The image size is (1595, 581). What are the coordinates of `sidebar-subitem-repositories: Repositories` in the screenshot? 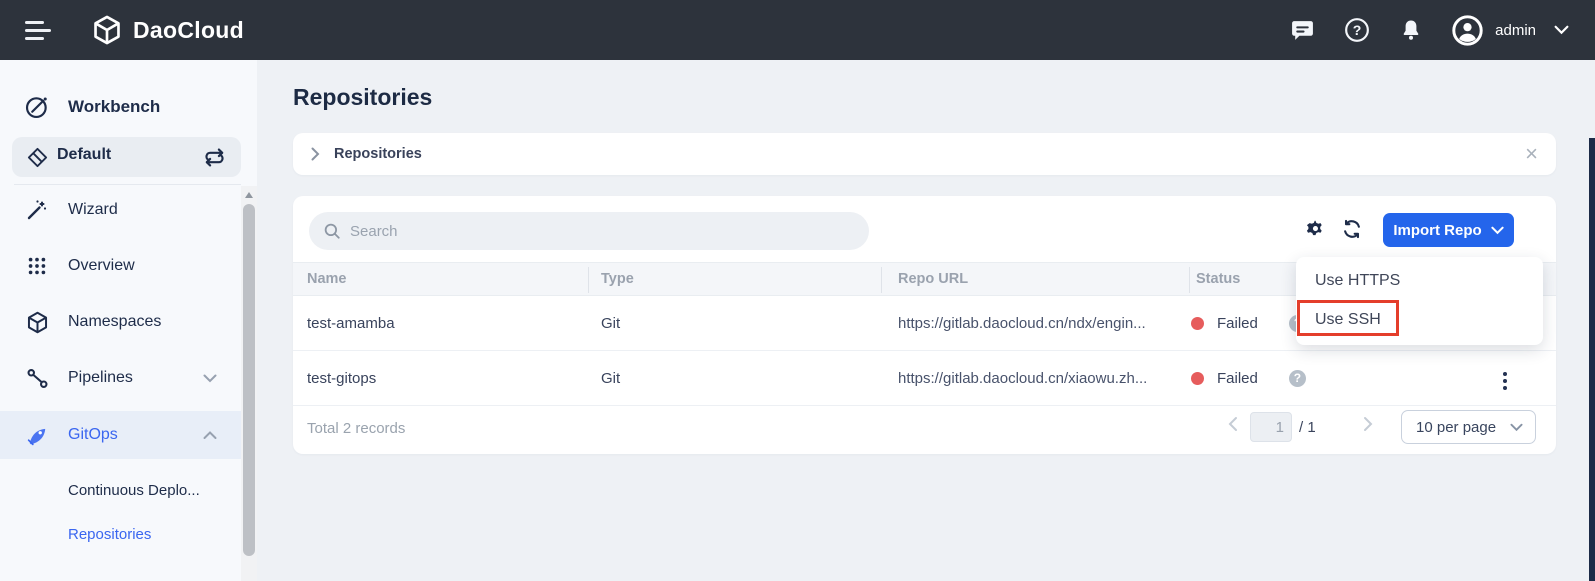 It's located at (120, 534).